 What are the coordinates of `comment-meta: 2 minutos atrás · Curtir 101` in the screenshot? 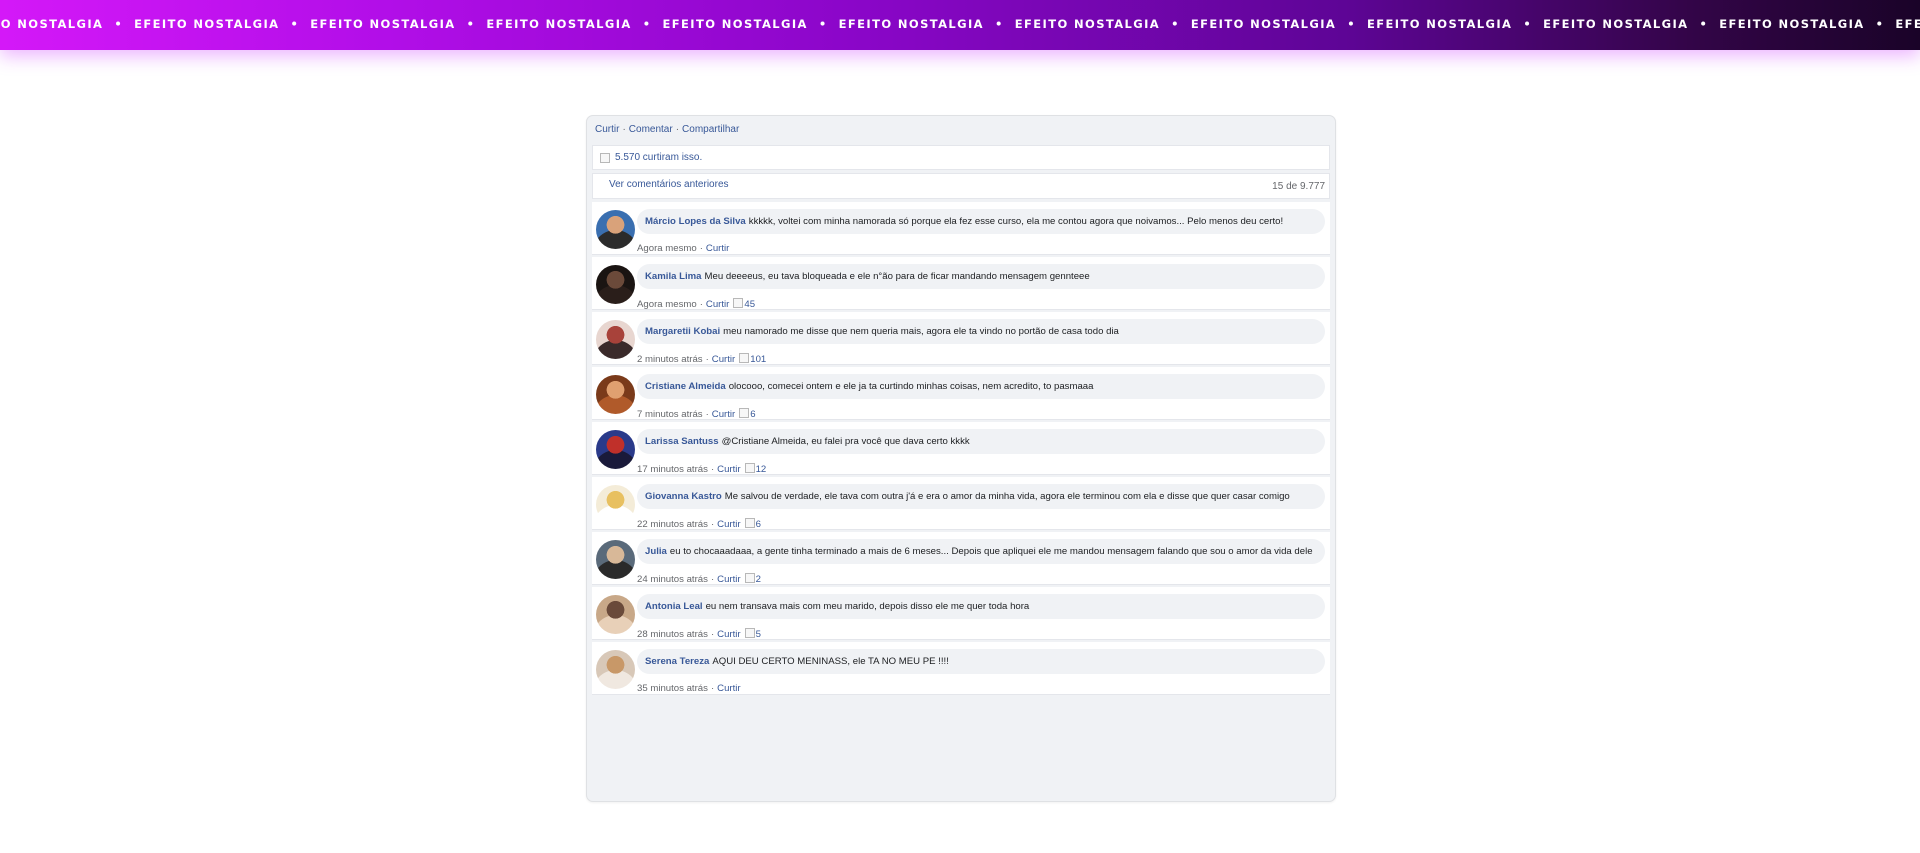 It's located at (701, 359).